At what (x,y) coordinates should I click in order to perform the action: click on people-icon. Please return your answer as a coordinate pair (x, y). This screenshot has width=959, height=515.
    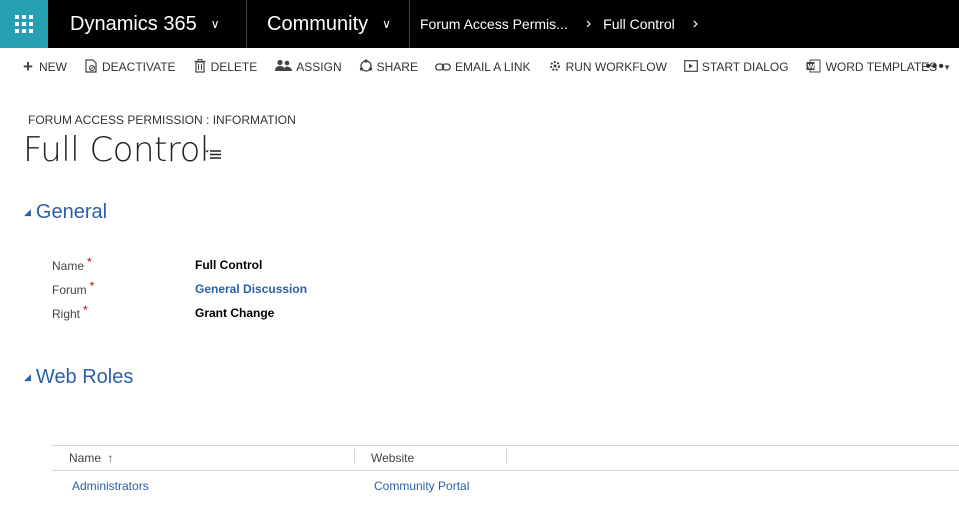
    Looking at the image, I should click on (283, 67).